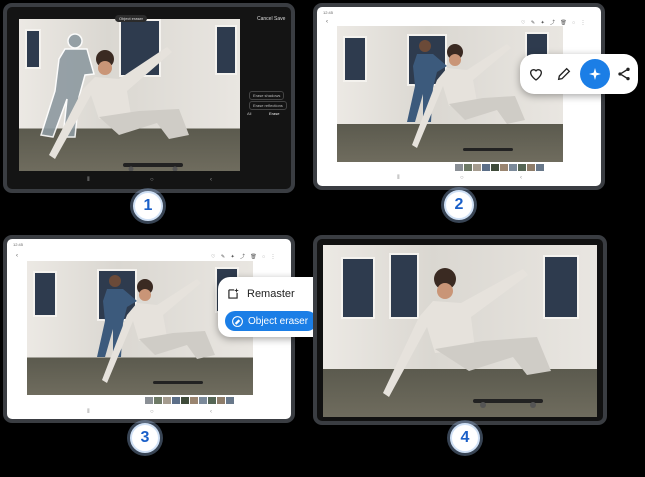 The image size is (645, 477). Describe the element at coordinates (564, 74) in the screenshot. I see `pencil-icon` at that location.